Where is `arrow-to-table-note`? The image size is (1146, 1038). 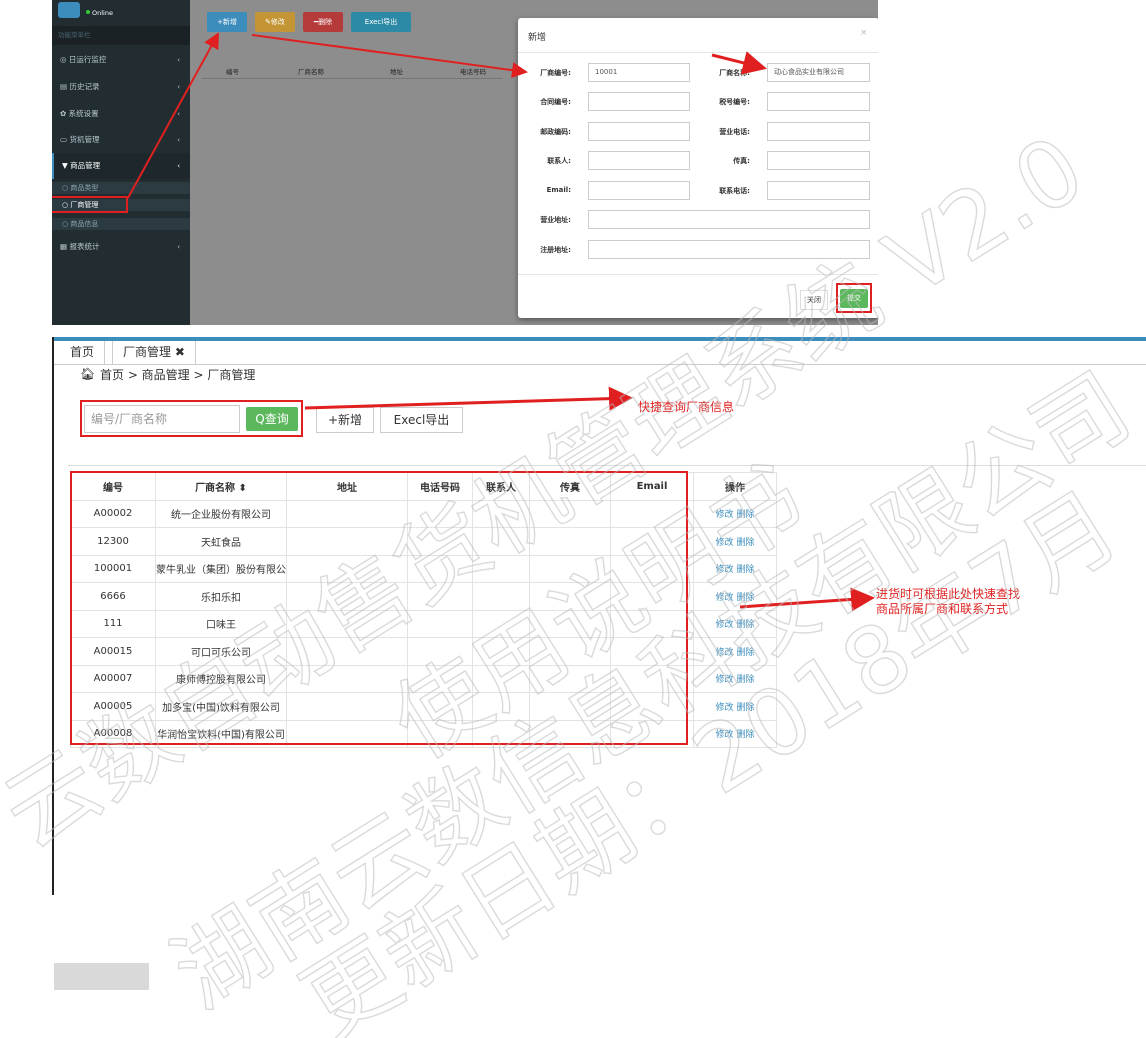
arrow-to-table-note is located at coordinates (807, 599).